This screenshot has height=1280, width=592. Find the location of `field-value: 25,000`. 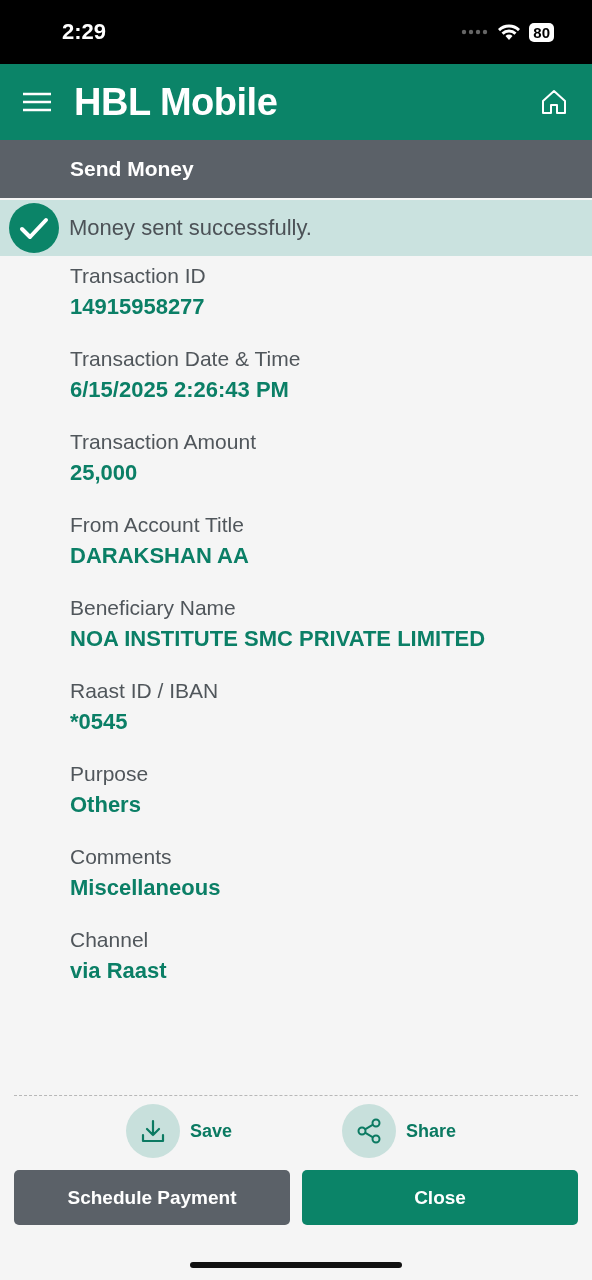

field-value: 25,000 is located at coordinates (104, 473).